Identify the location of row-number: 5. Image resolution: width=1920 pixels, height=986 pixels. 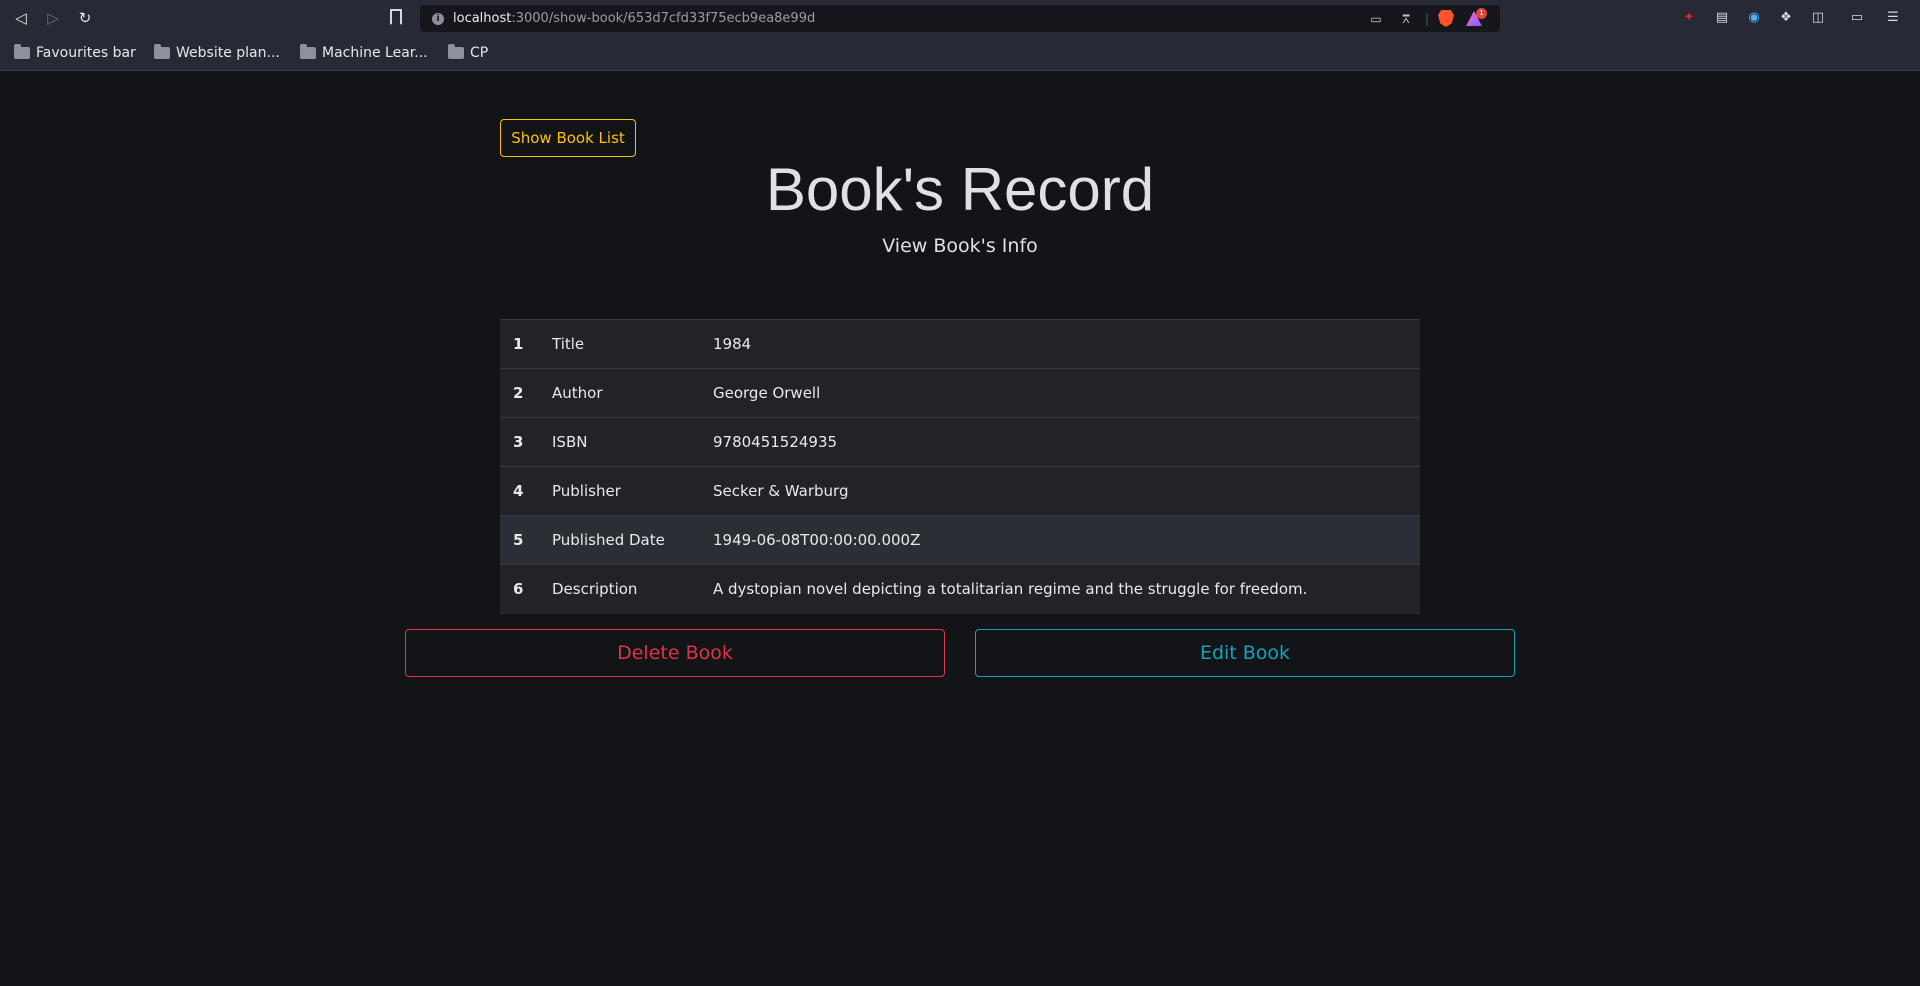
(518, 540).